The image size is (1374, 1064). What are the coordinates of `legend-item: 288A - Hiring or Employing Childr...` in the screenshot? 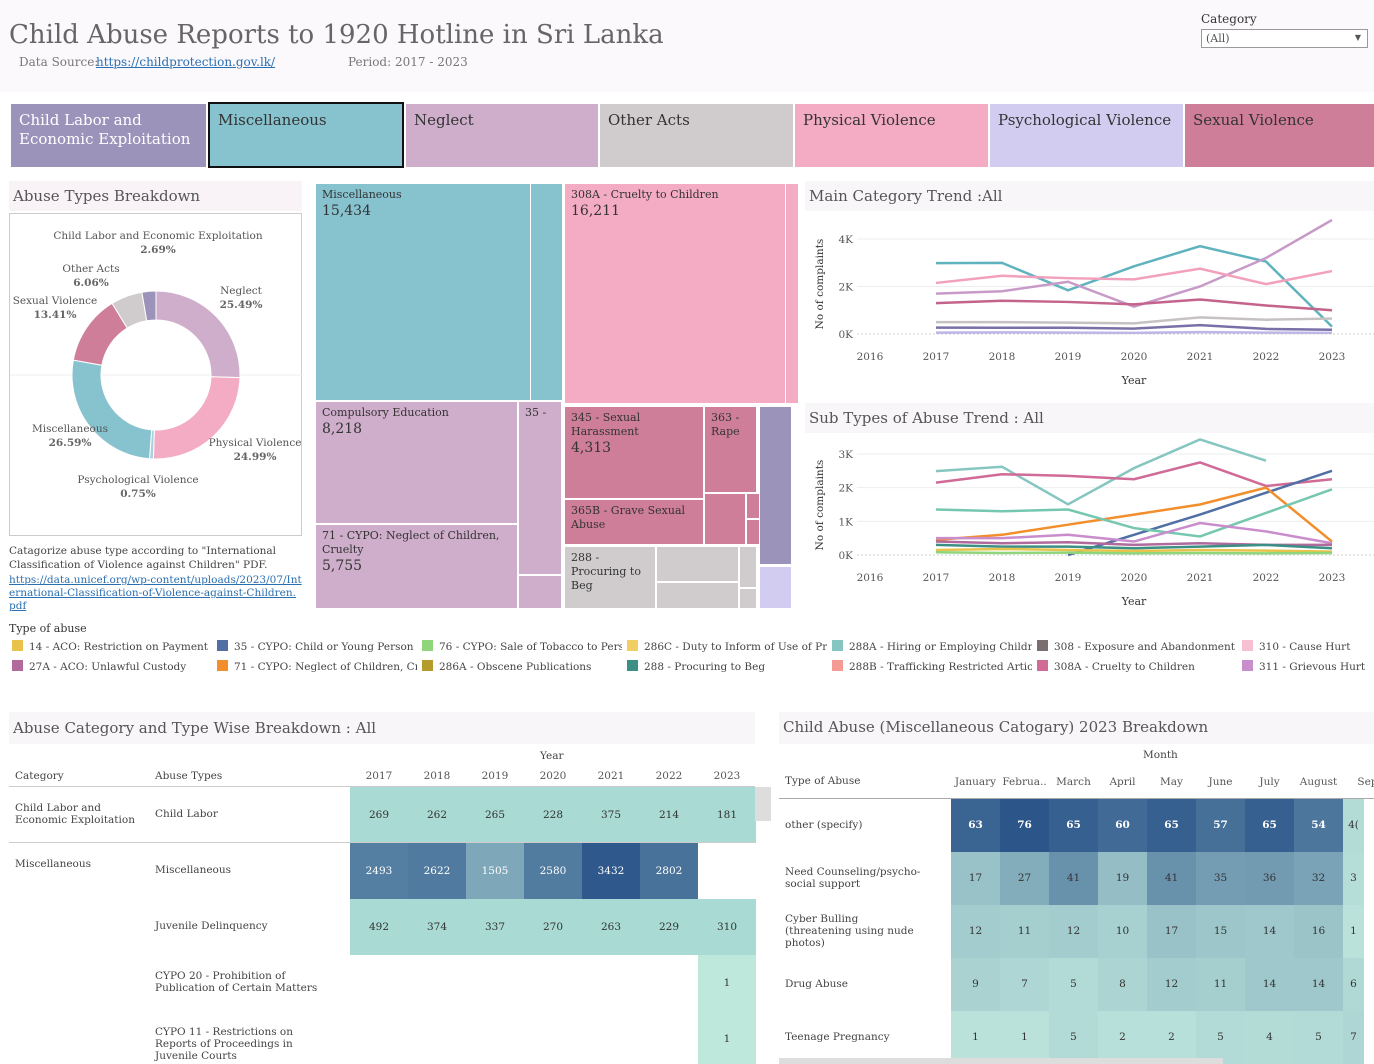 It's located at (932, 646).